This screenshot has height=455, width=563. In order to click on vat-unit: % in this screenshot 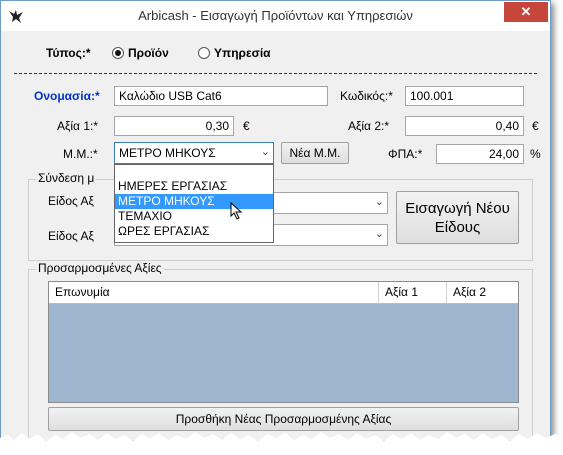, I will do `click(535, 154)`.